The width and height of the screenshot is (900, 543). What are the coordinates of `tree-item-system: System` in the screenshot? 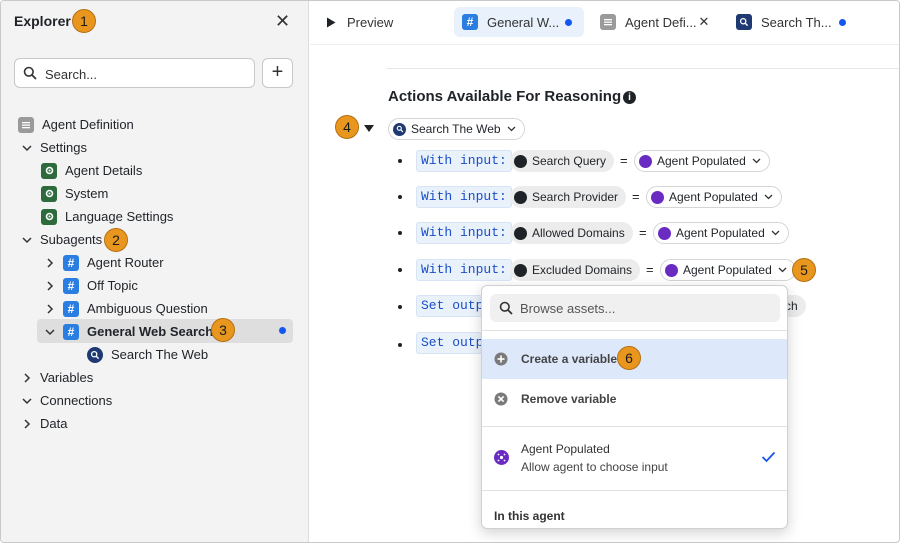 It's located at (74, 193).